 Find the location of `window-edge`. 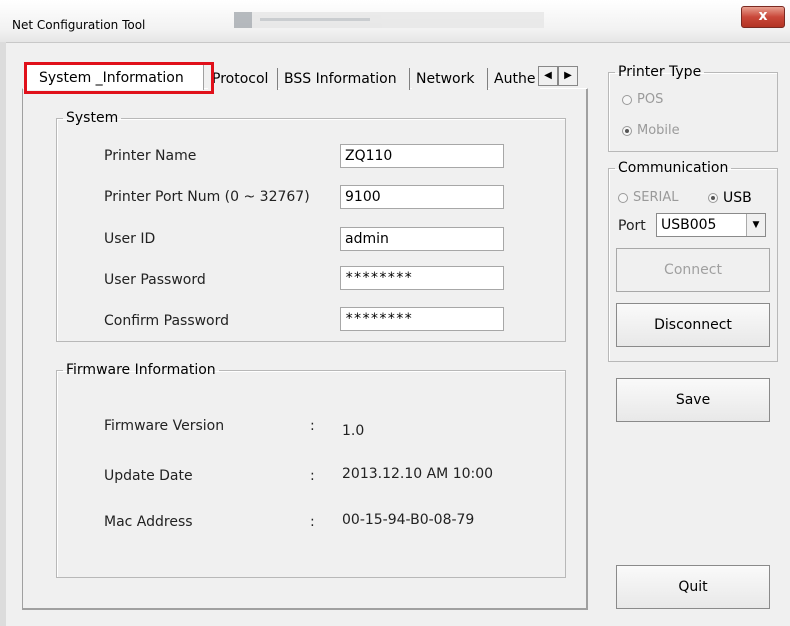

window-edge is located at coordinates (3, 334).